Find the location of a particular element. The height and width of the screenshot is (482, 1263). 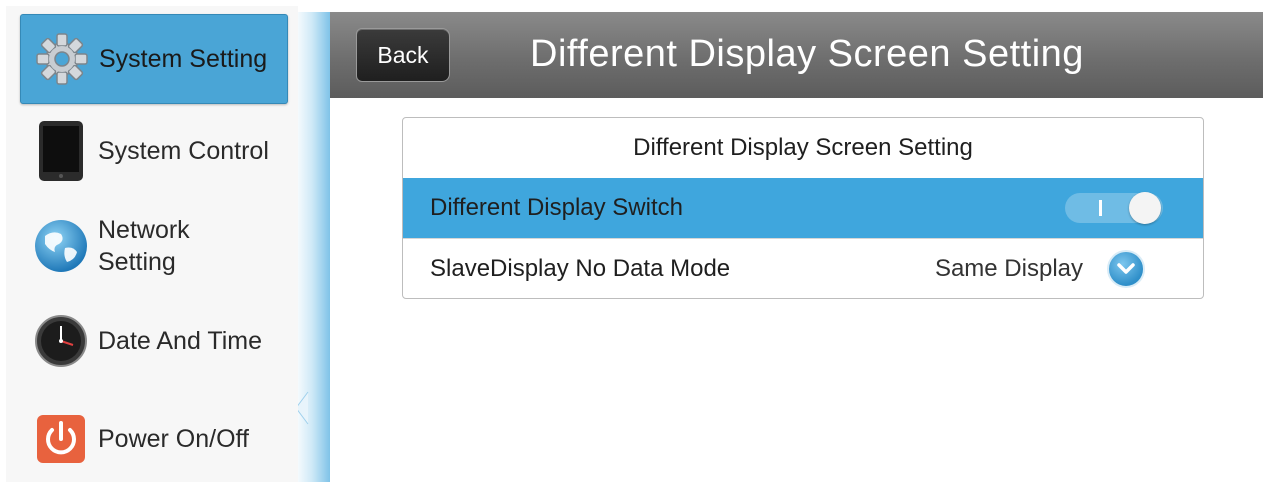

sidebar-divider is located at coordinates (314, 247).